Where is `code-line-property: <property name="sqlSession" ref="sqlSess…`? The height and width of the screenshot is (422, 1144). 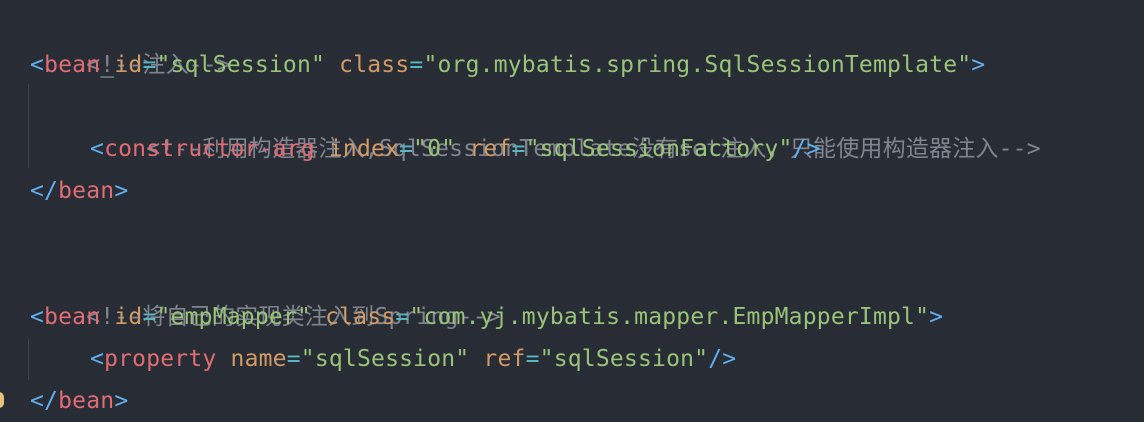
code-line-property: <property name="sqlSession" ref="sqlSess… is located at coordinates (413, 359).